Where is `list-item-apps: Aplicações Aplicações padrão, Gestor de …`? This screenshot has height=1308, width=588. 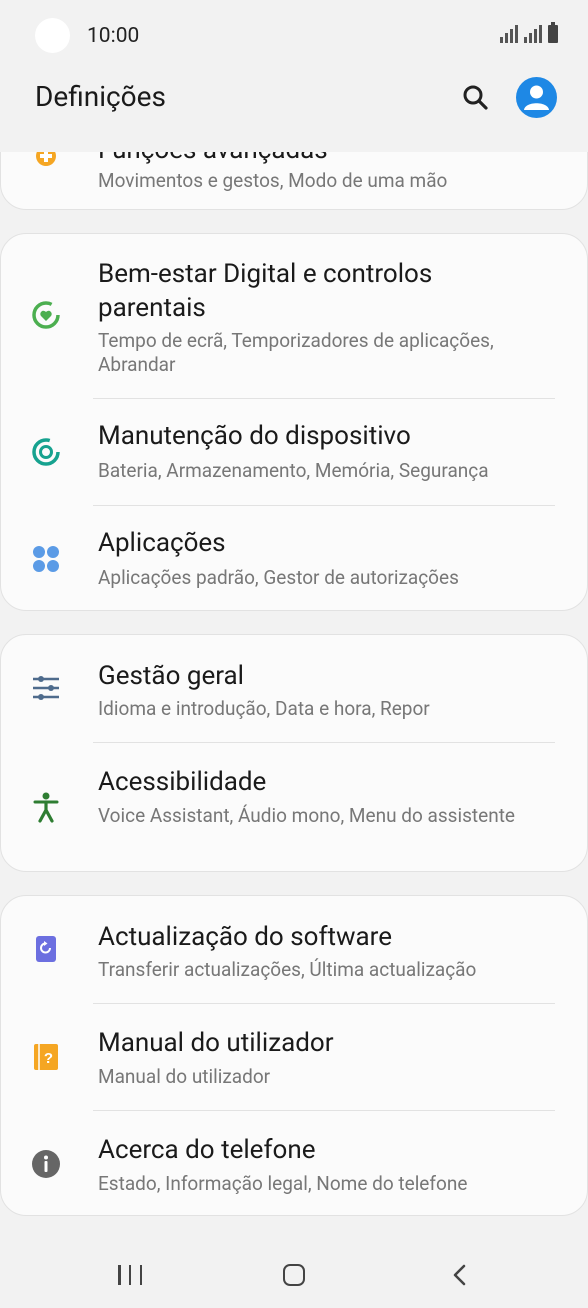 list-item-apps: Aplicações Aplicações padrão, Gestor de … is located at coordinates (294, 559).